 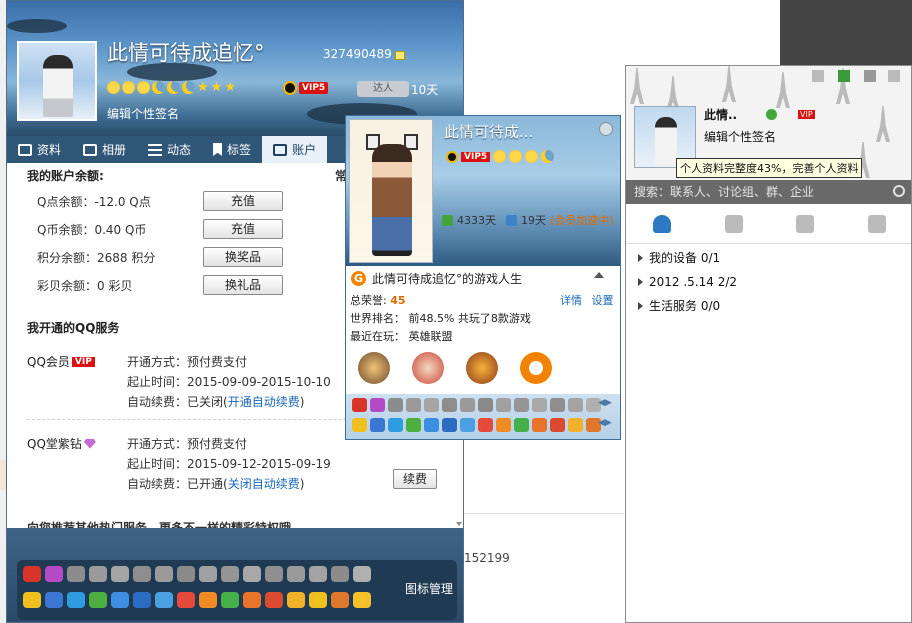 I want to click on search-icon, so click(x=899, y=191).